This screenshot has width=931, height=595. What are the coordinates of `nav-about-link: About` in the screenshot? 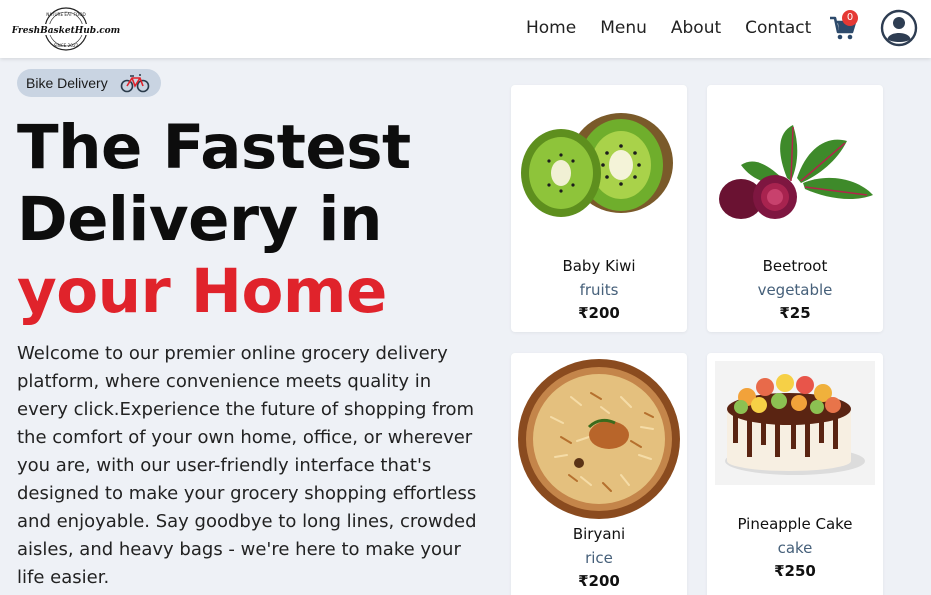 It's located at (696, 28).